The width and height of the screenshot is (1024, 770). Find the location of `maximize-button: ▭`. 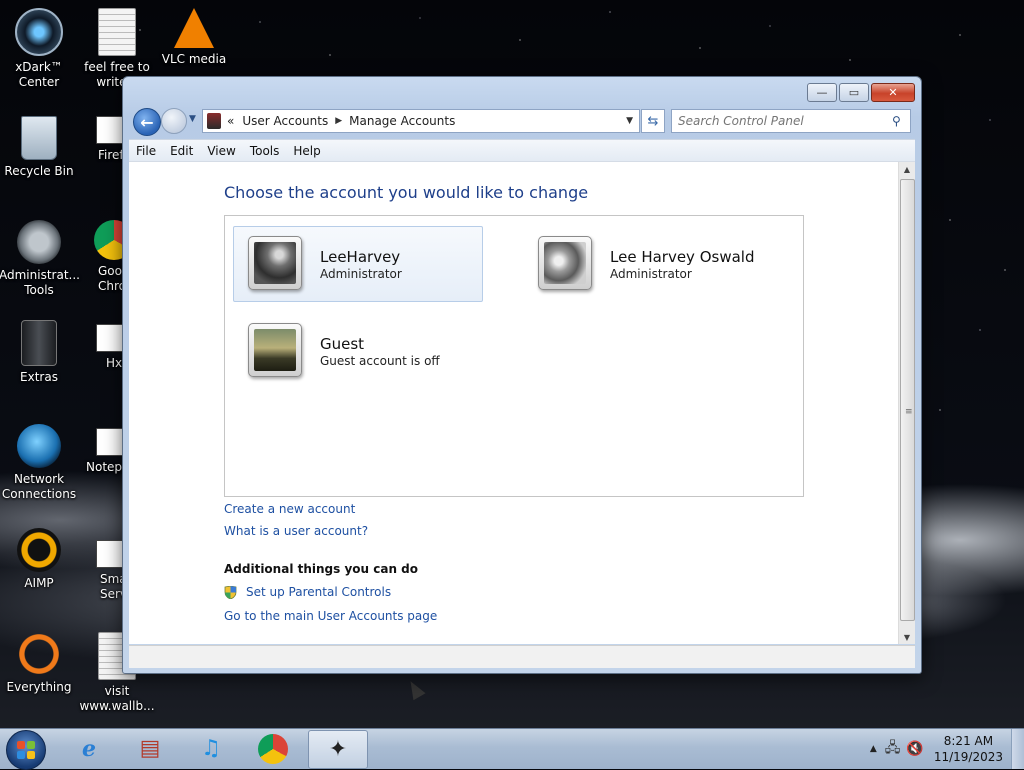

maximize-button: ▭ is located at coordinates (854, 92).